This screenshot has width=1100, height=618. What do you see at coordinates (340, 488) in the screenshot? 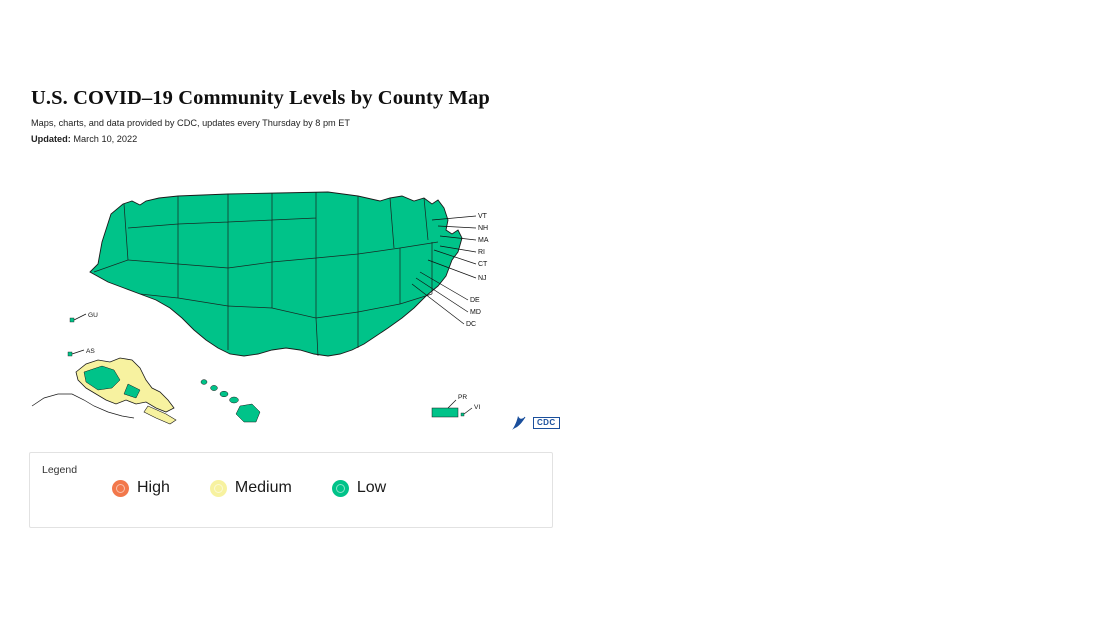
I see `legend-swatch-low` at bounding box center [340, 488].